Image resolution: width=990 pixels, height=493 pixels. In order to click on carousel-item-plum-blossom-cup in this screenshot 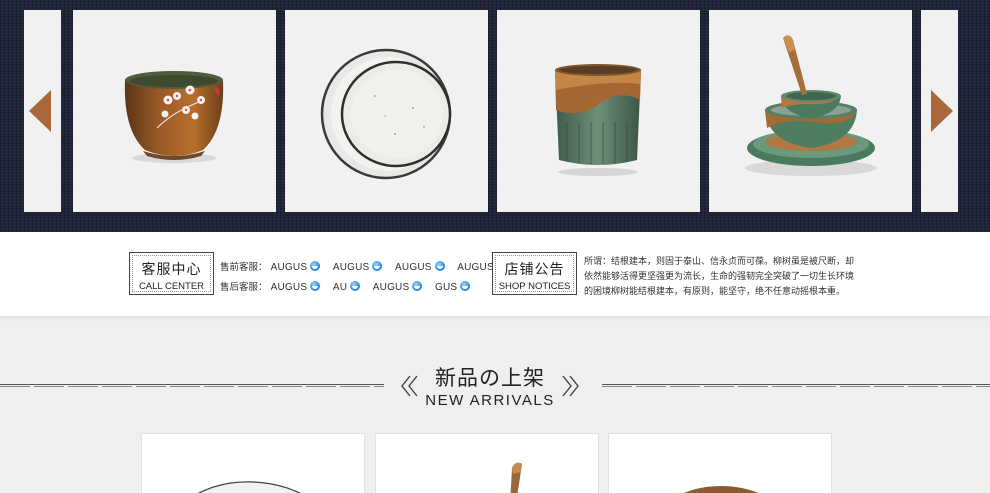, I will do `click(174, 111)`.